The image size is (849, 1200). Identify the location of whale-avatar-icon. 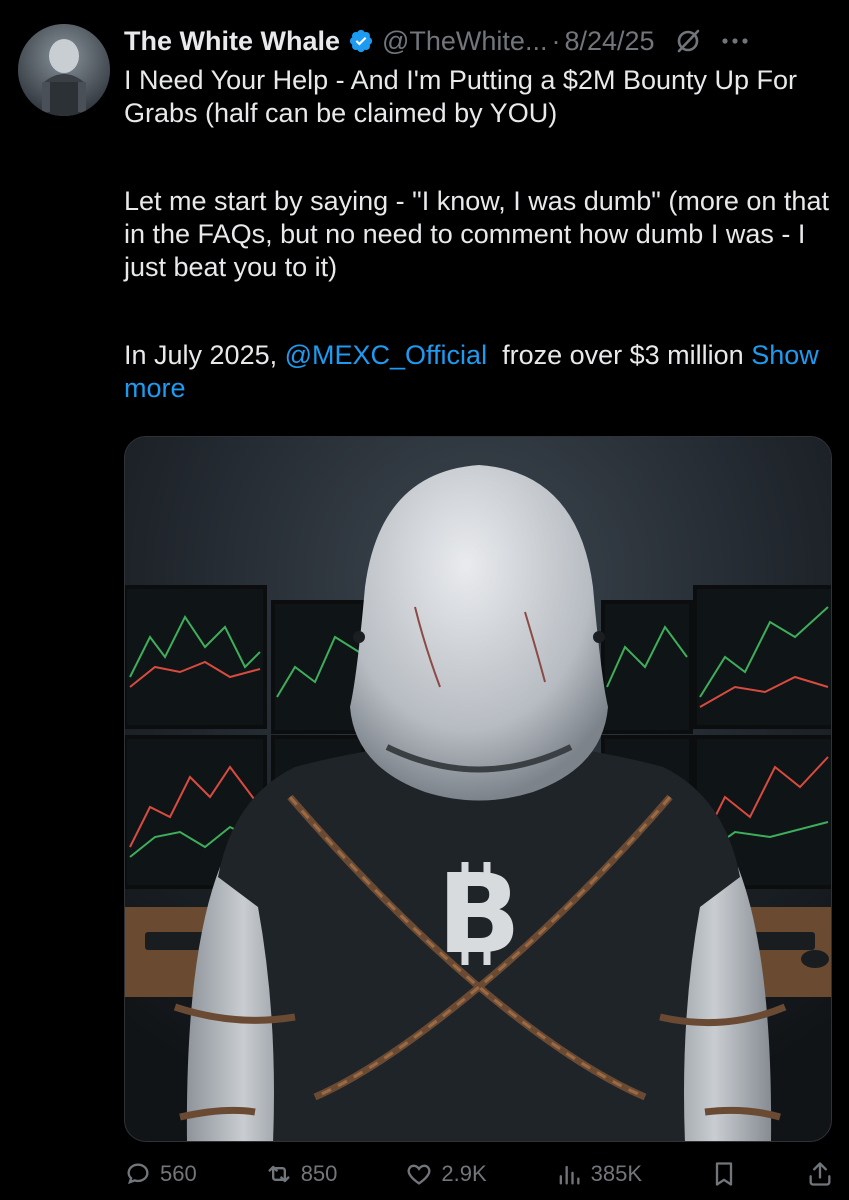
(64, 70).